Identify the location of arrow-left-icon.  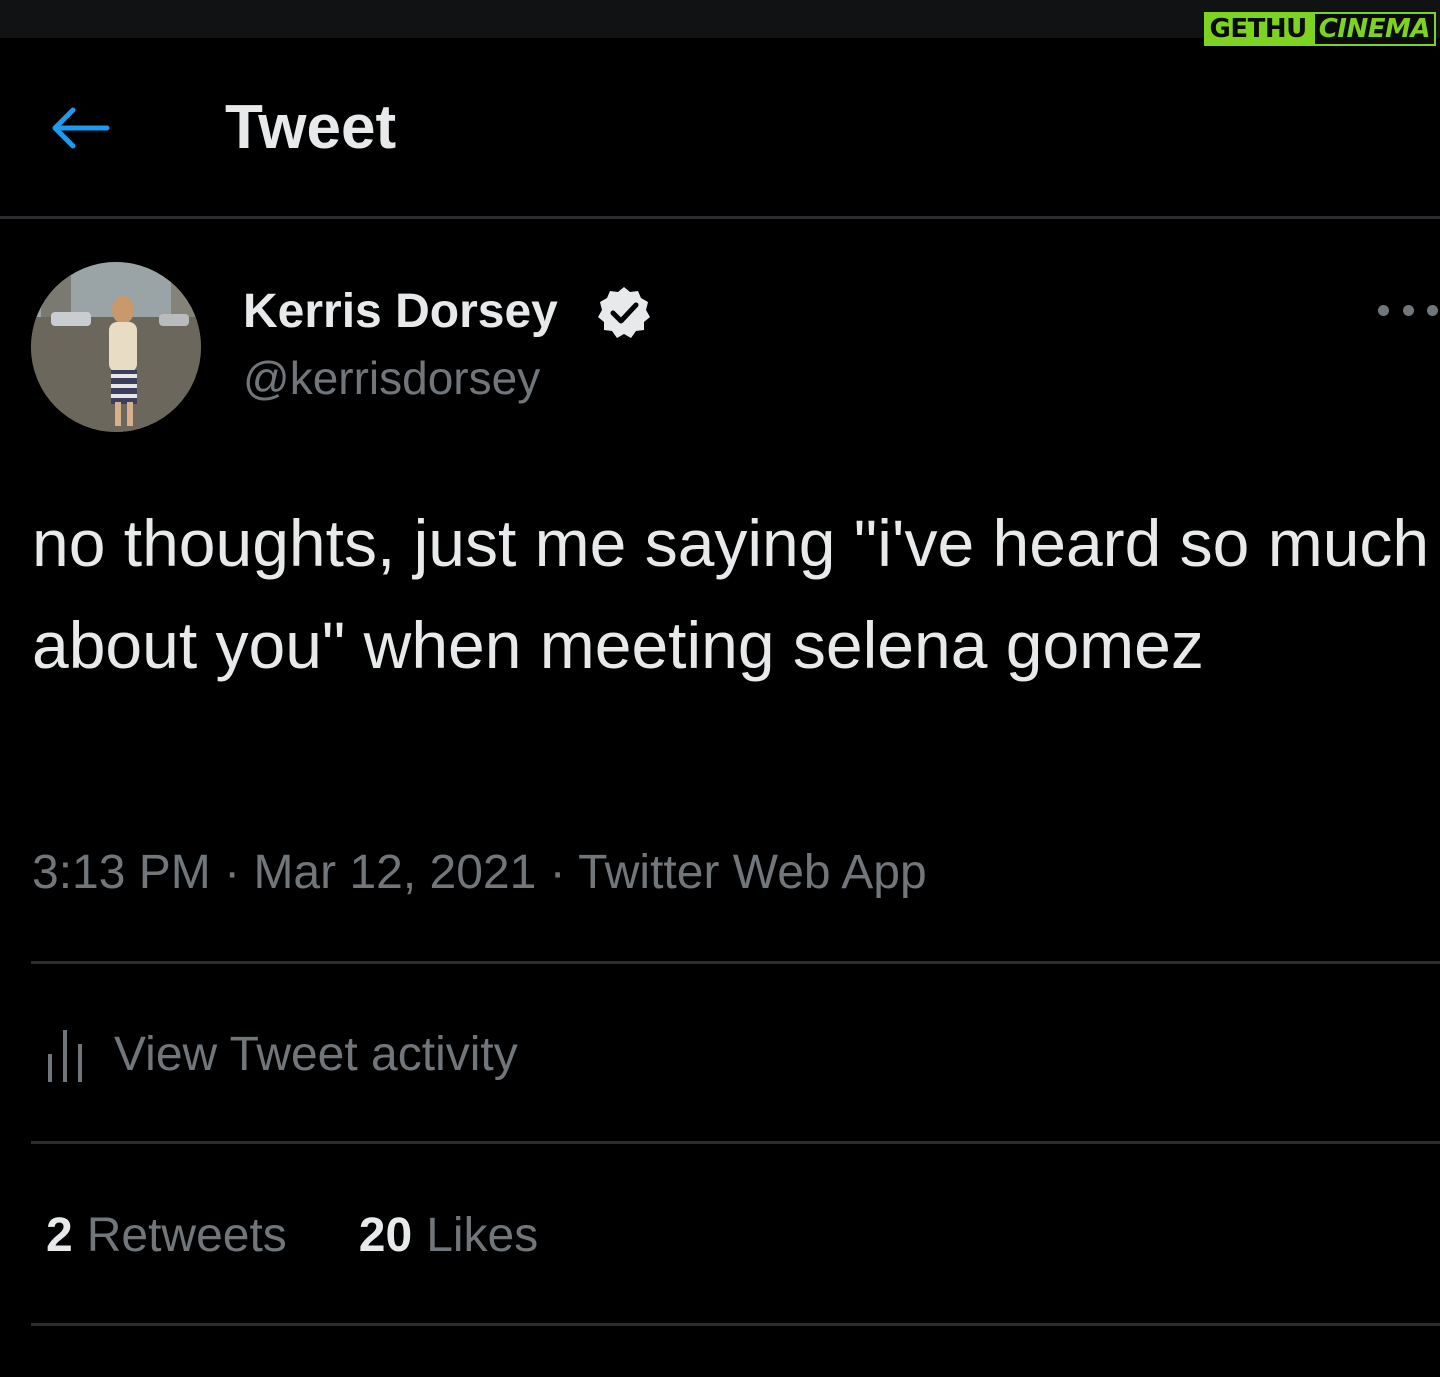
(81, 128).